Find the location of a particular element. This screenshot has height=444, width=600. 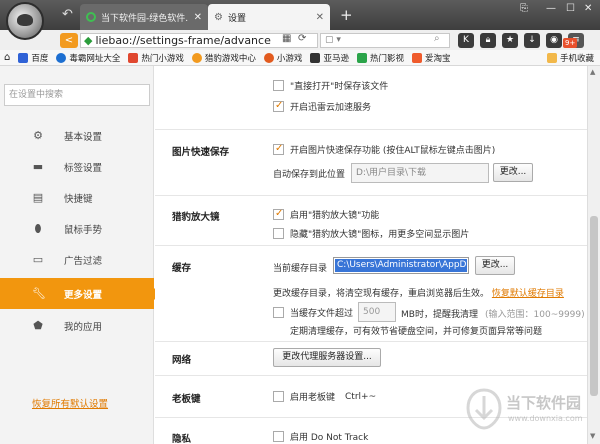

magnifier-hide-option: 隐藏"猎豹放大镜"图标，用更多空间显示图片 is located at coordinates (371, 233).